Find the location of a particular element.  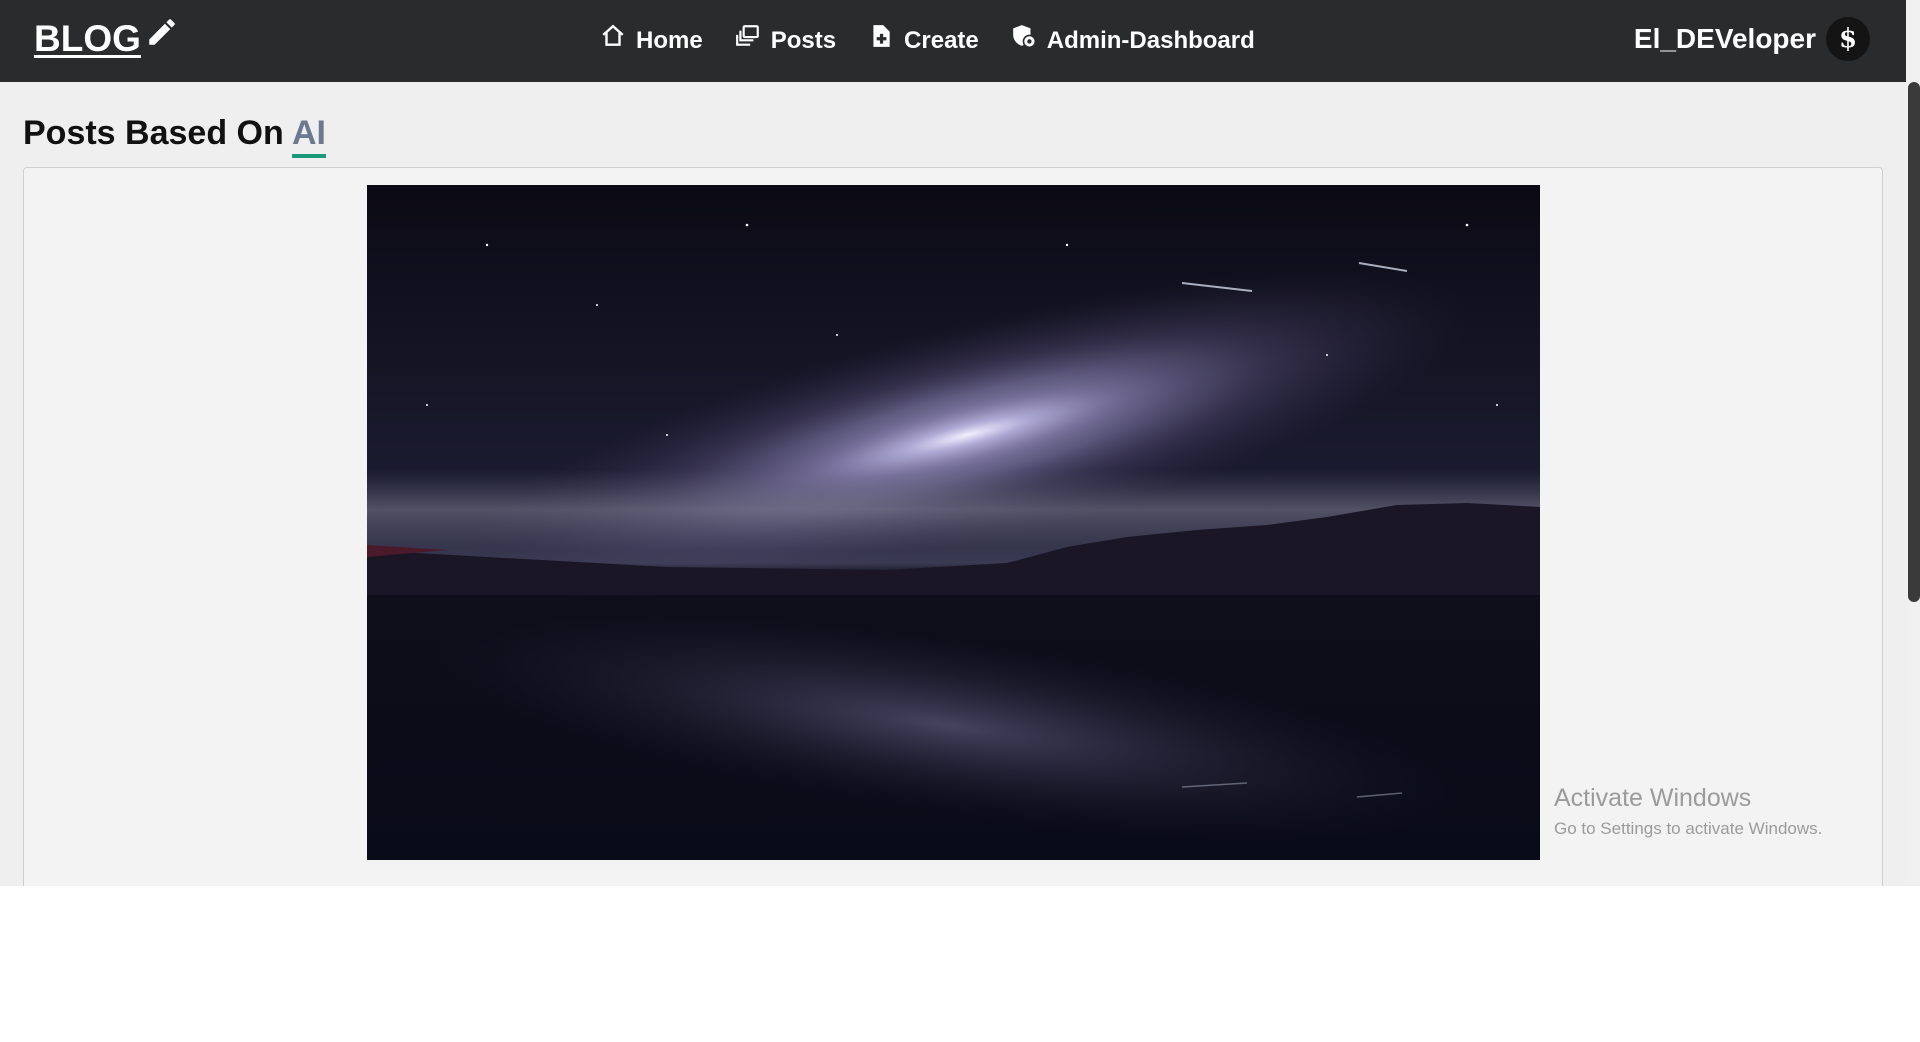

page-title: Posts Based On AI is located at coordinates (174, 136).